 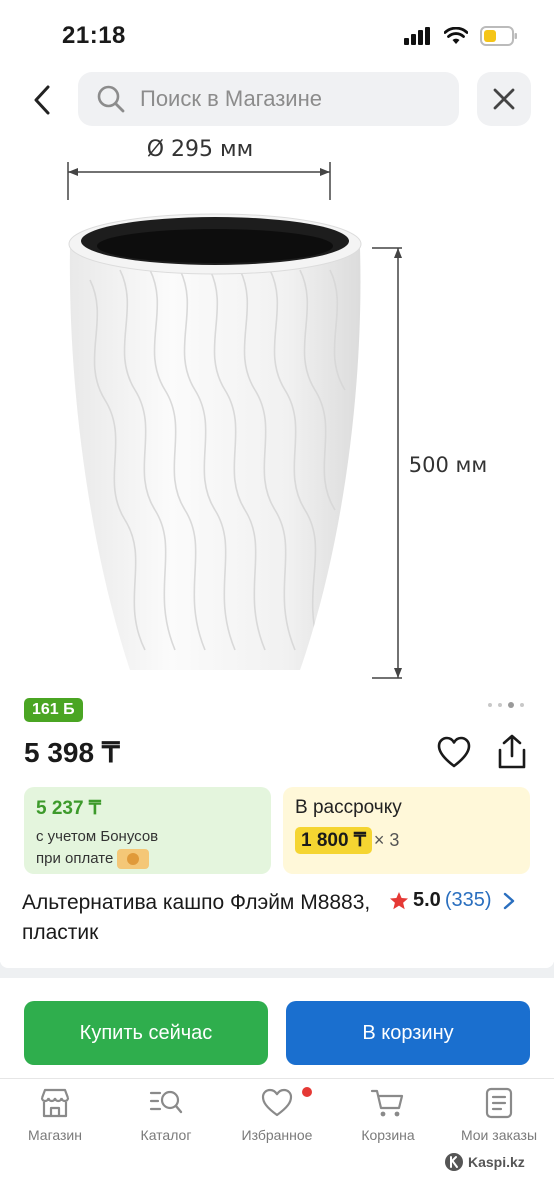 What do you see at coordinates (399, 900) in the screenshot?
I see `star-icon` at bounding box center [399, 900].